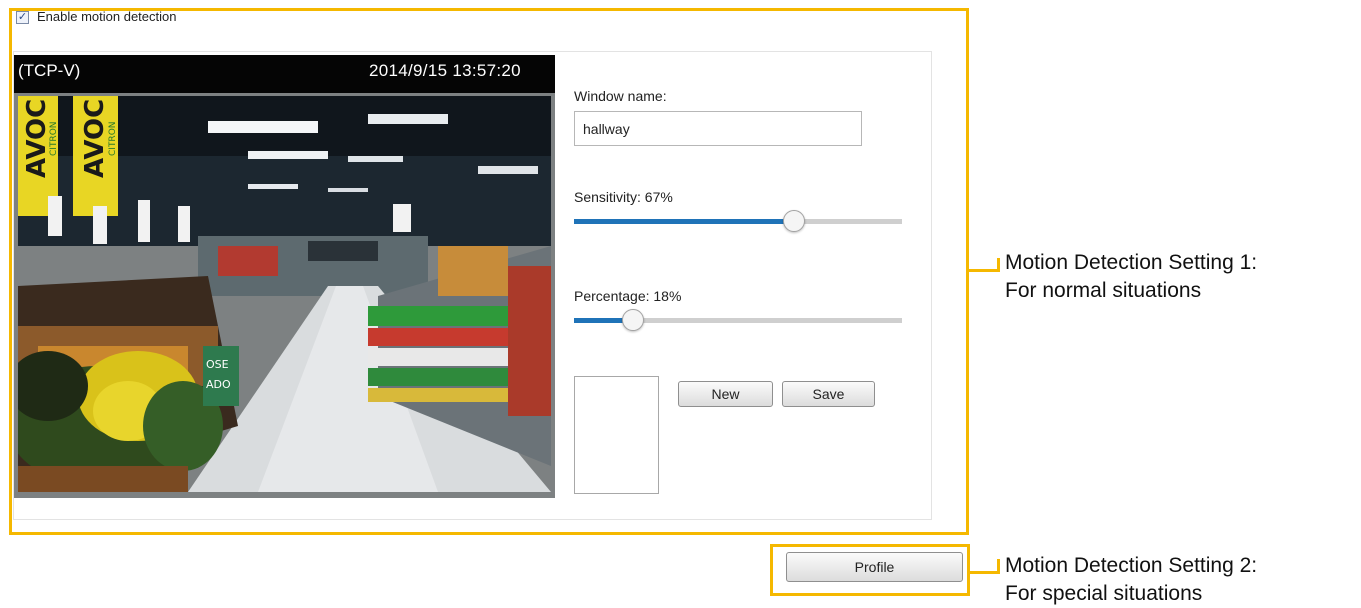 The height and width of the screenshot is (608, 1361). I want to click on sensitivity-slider-fill, so click(684, 221).